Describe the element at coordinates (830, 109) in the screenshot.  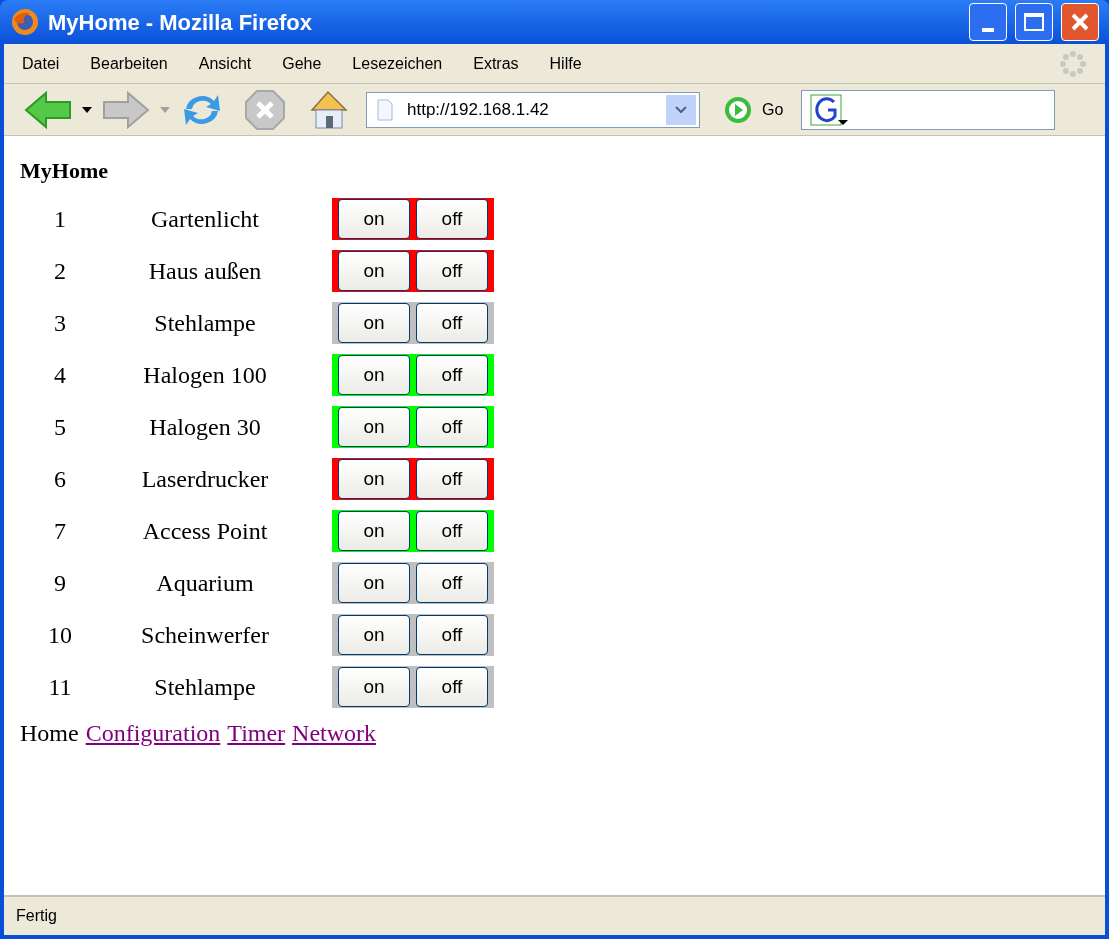
I see `google-icon` at that location.